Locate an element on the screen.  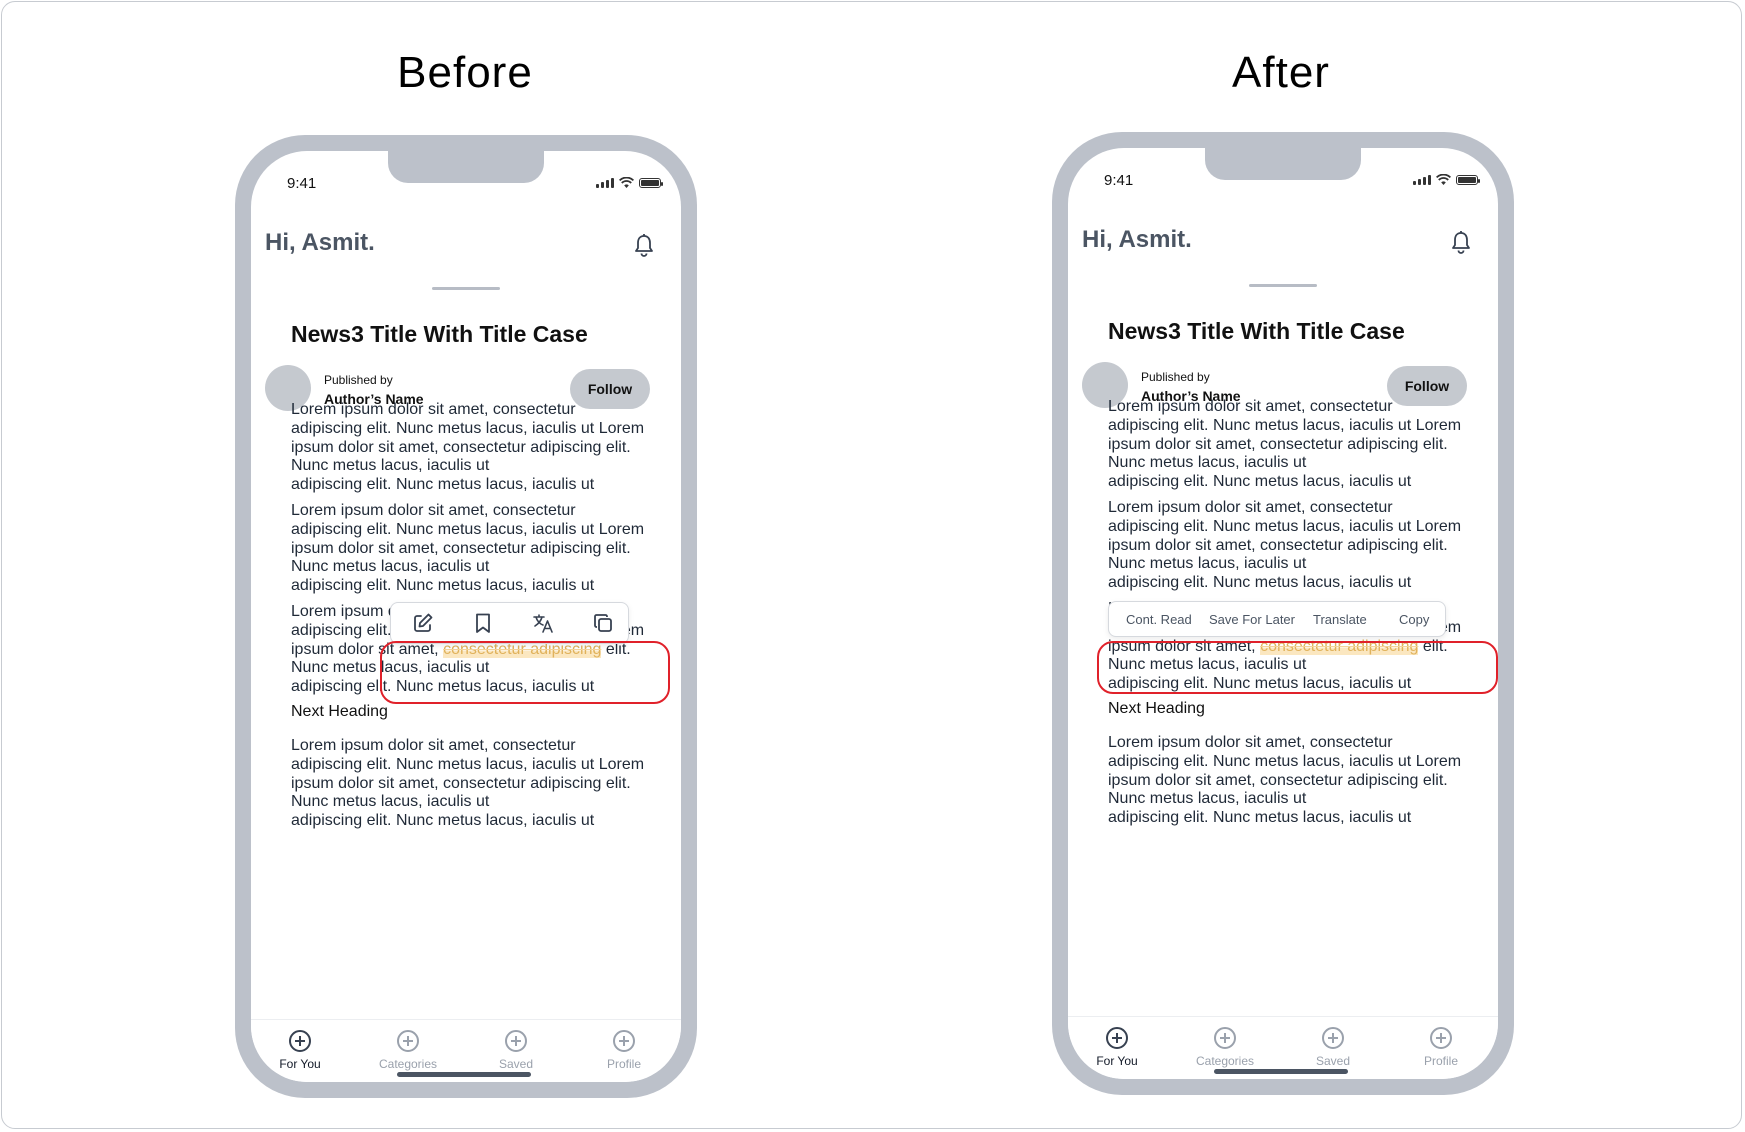
bookmark-icon is located at coordinates (483, 623).